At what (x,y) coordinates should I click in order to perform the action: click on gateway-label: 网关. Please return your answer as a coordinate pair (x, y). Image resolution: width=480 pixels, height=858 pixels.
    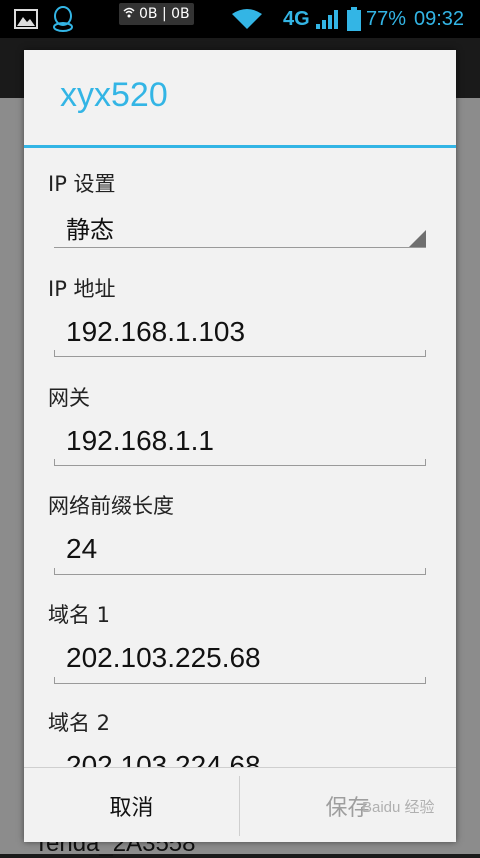
    Looking at the image, I should click on (69, 398).